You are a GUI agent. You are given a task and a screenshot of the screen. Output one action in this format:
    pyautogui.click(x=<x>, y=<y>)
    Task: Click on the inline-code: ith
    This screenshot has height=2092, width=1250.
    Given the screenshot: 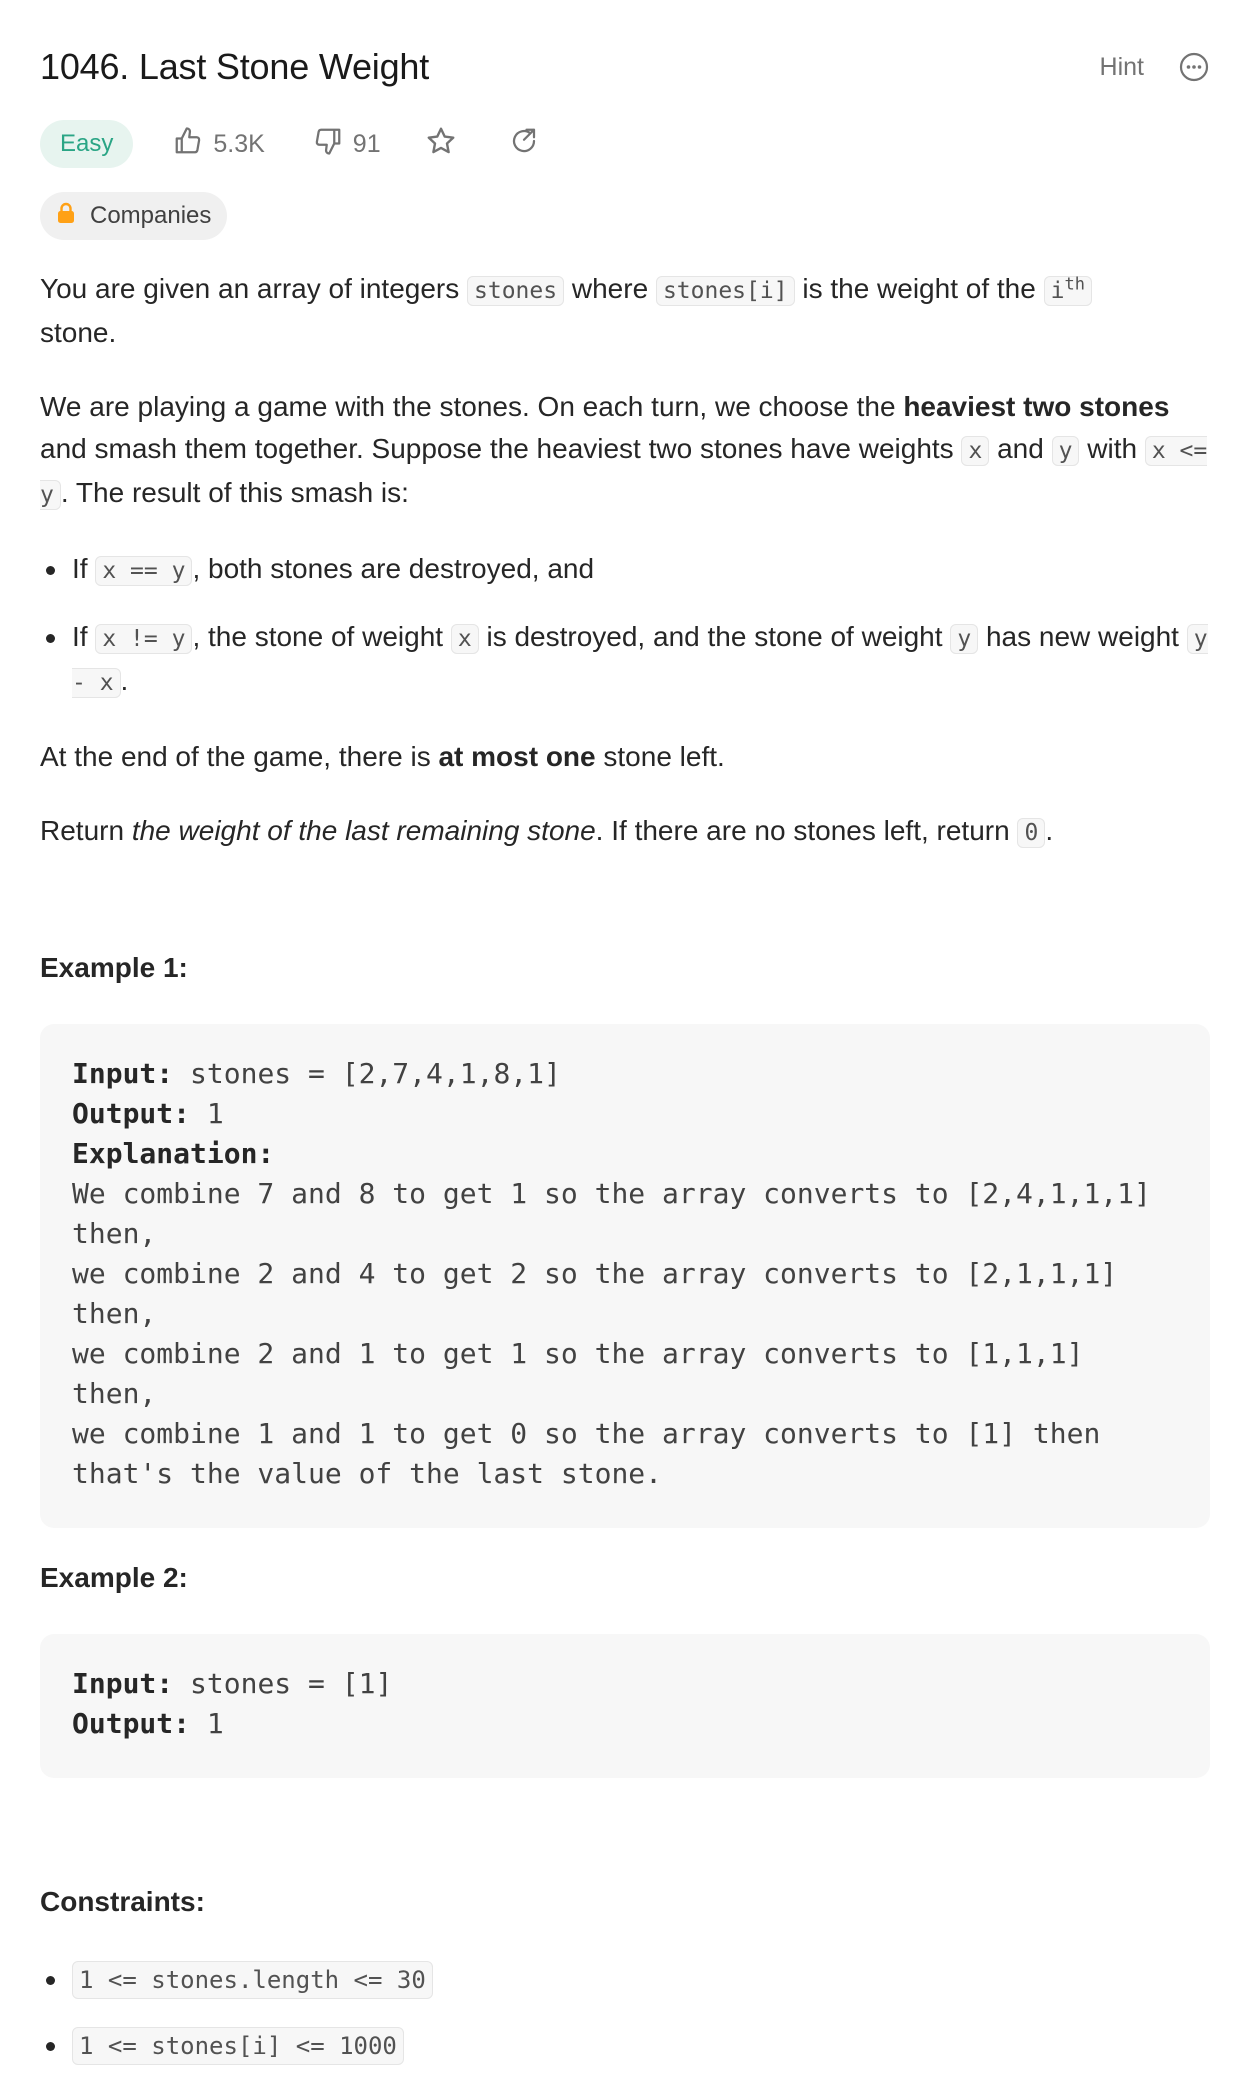 What is the action you would take?
    pyautogui.click(x=1067, y=291)
    